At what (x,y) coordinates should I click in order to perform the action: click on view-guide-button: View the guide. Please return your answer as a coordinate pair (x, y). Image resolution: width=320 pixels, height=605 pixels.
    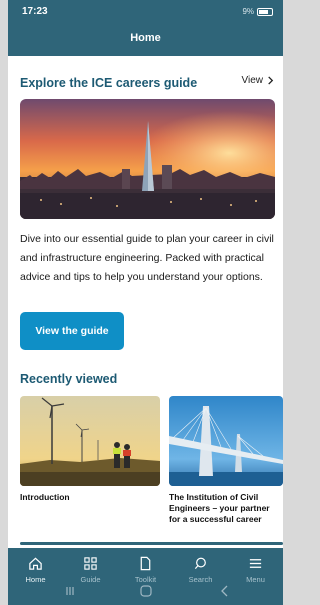
    Looking at the image, I should click on (72, 331).